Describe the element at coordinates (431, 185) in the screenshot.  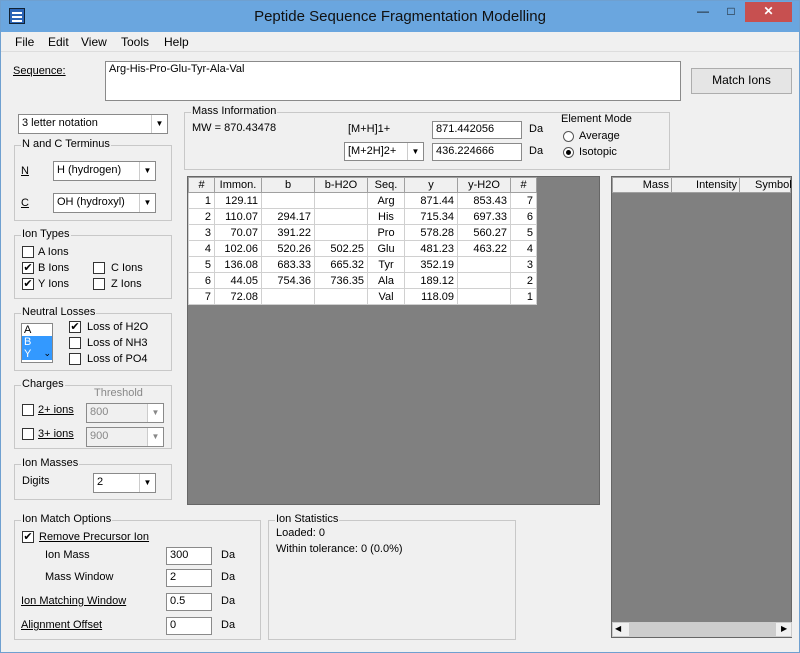
I see `column-header: y` at that location.